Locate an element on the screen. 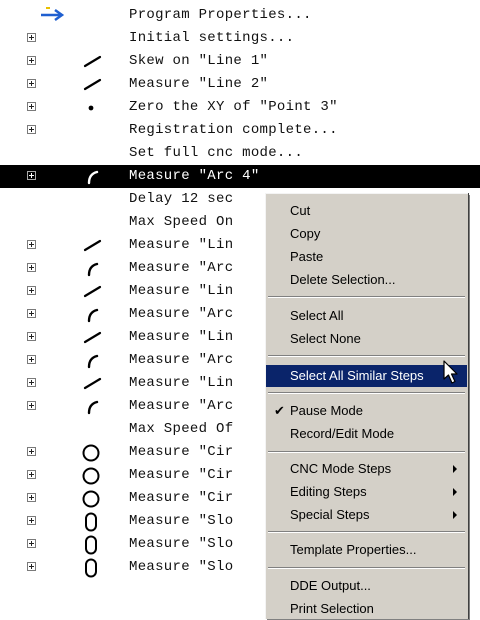  menu-item-label: Cut is located at coordinates (300, 210).